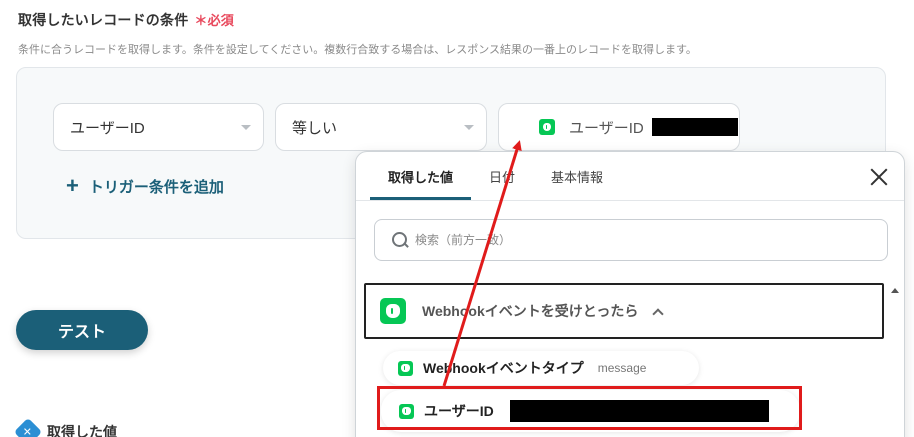  Describe the element at coordinates (658, 313) in the screenshot. I see `chevron-up-icon` at that location.